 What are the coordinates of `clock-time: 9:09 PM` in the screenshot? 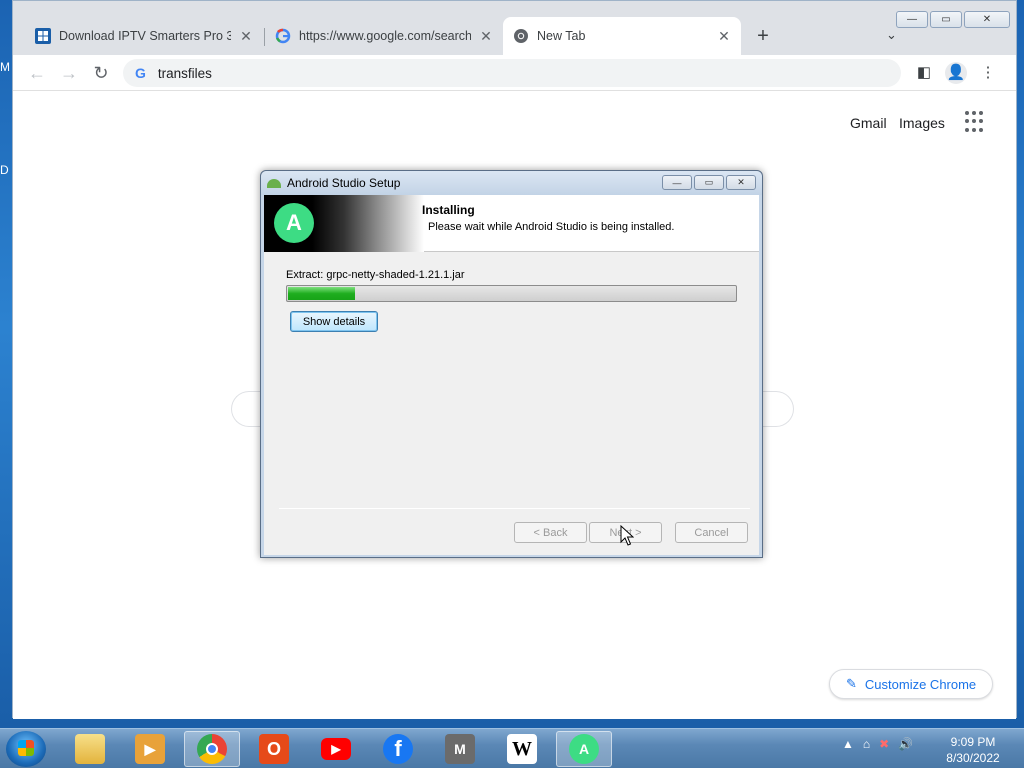 It's located at (973, 742).